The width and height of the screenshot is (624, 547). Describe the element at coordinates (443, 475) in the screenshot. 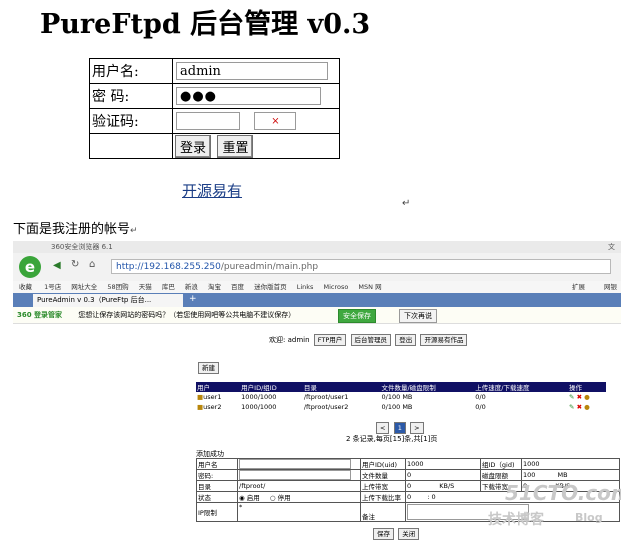

I see `form-filecount-input: 0` at that location.